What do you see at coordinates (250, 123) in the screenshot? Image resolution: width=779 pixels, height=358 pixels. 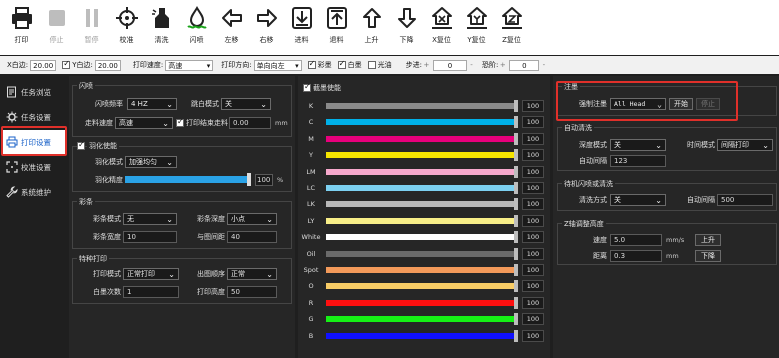 I see `after-print-feed-input: 0.00` at bounding box center [250, 123].